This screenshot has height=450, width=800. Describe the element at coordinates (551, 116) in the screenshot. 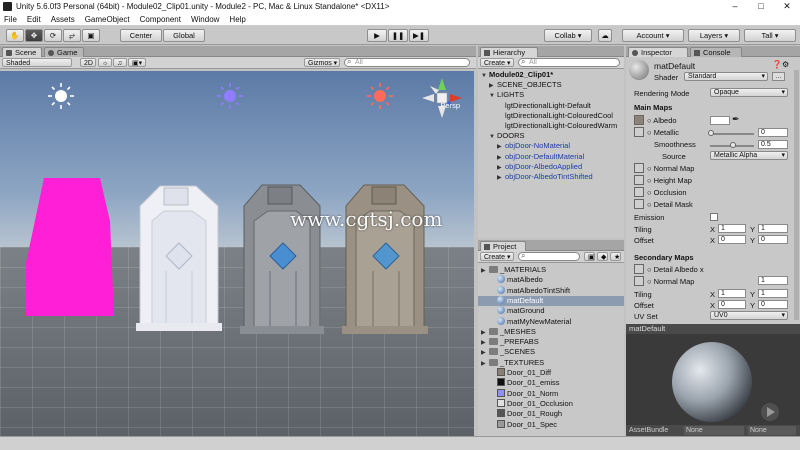

I see `hierarchy-row: lgtDirectionalLight-ColouredCool` at that location.